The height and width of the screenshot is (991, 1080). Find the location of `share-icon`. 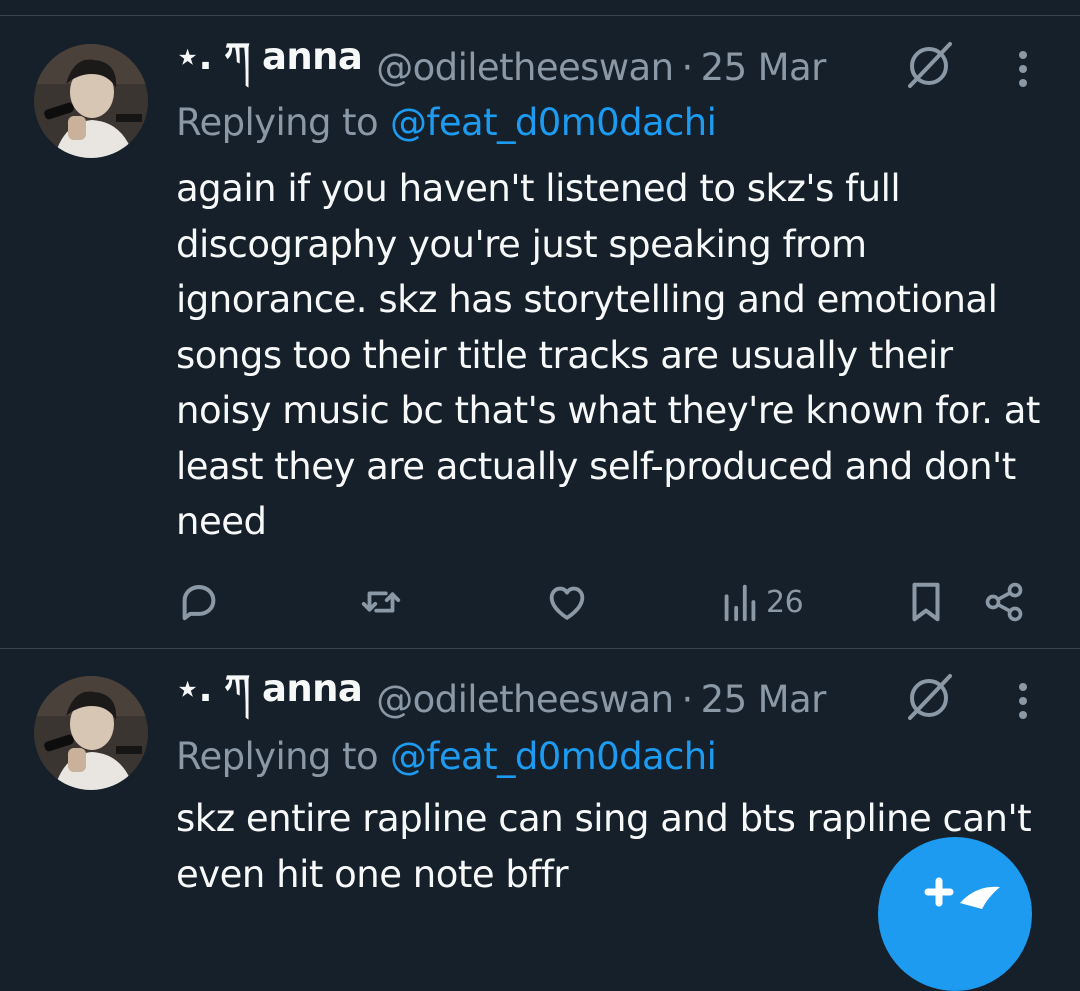

share-icon is located at coordinates (1004, 602).